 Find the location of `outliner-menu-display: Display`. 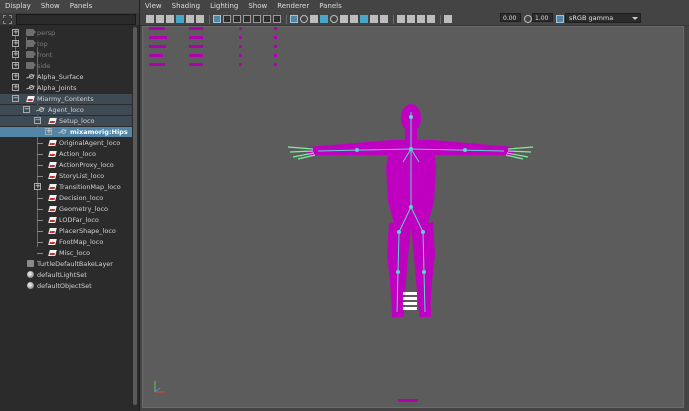

outliner-menu-display: Display is located at coordinates (18, 6).